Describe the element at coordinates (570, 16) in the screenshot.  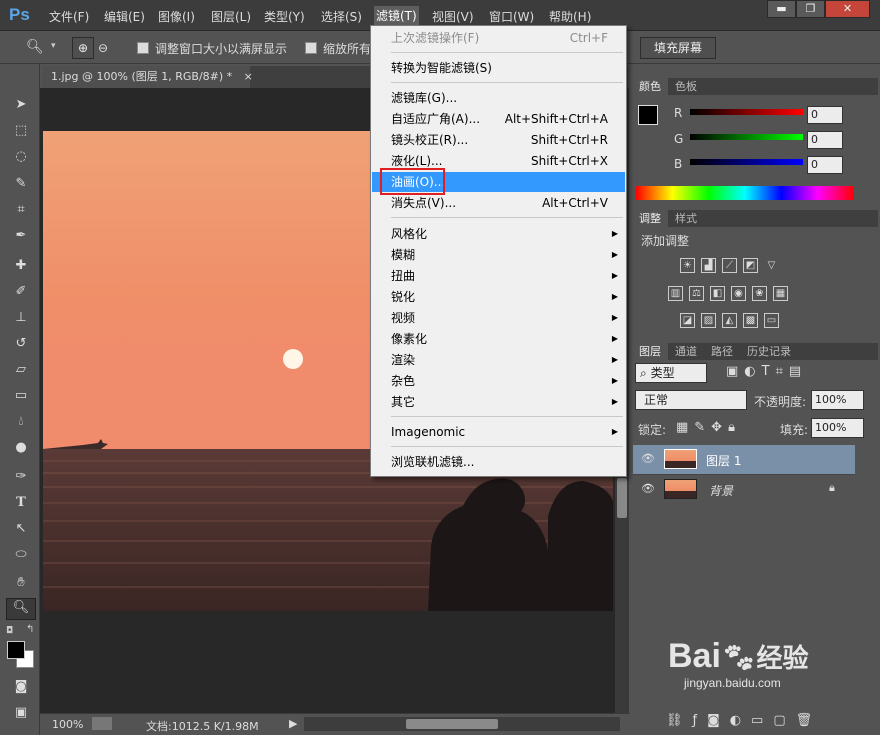
I see `menu-help: 帮助(H)` at that location.